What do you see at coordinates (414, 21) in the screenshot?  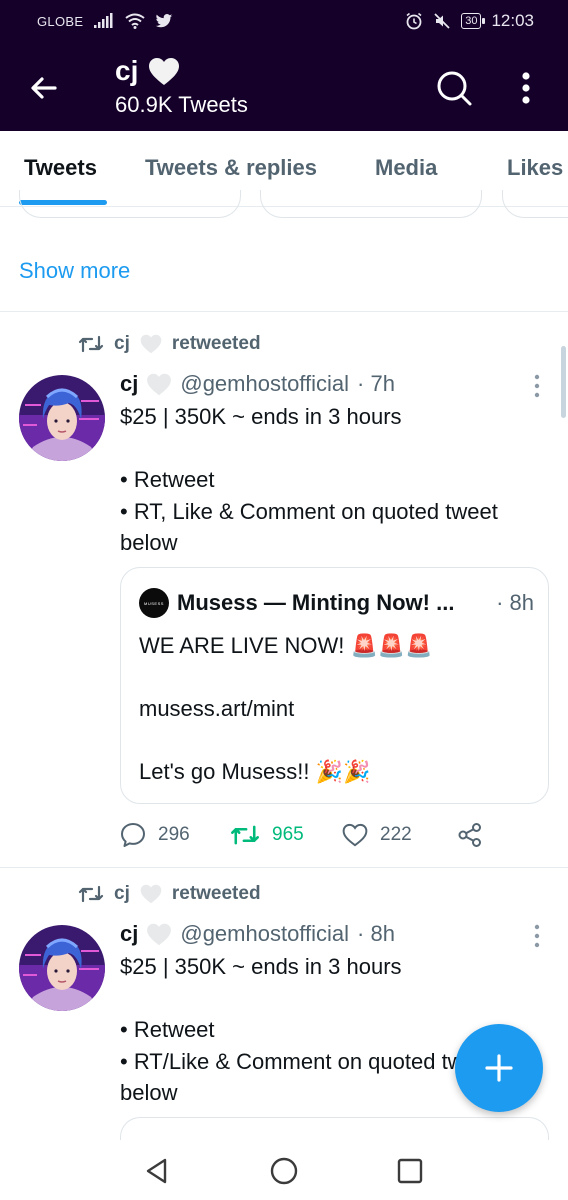 I see `alarm-icon` at bounding box center [414, 21].